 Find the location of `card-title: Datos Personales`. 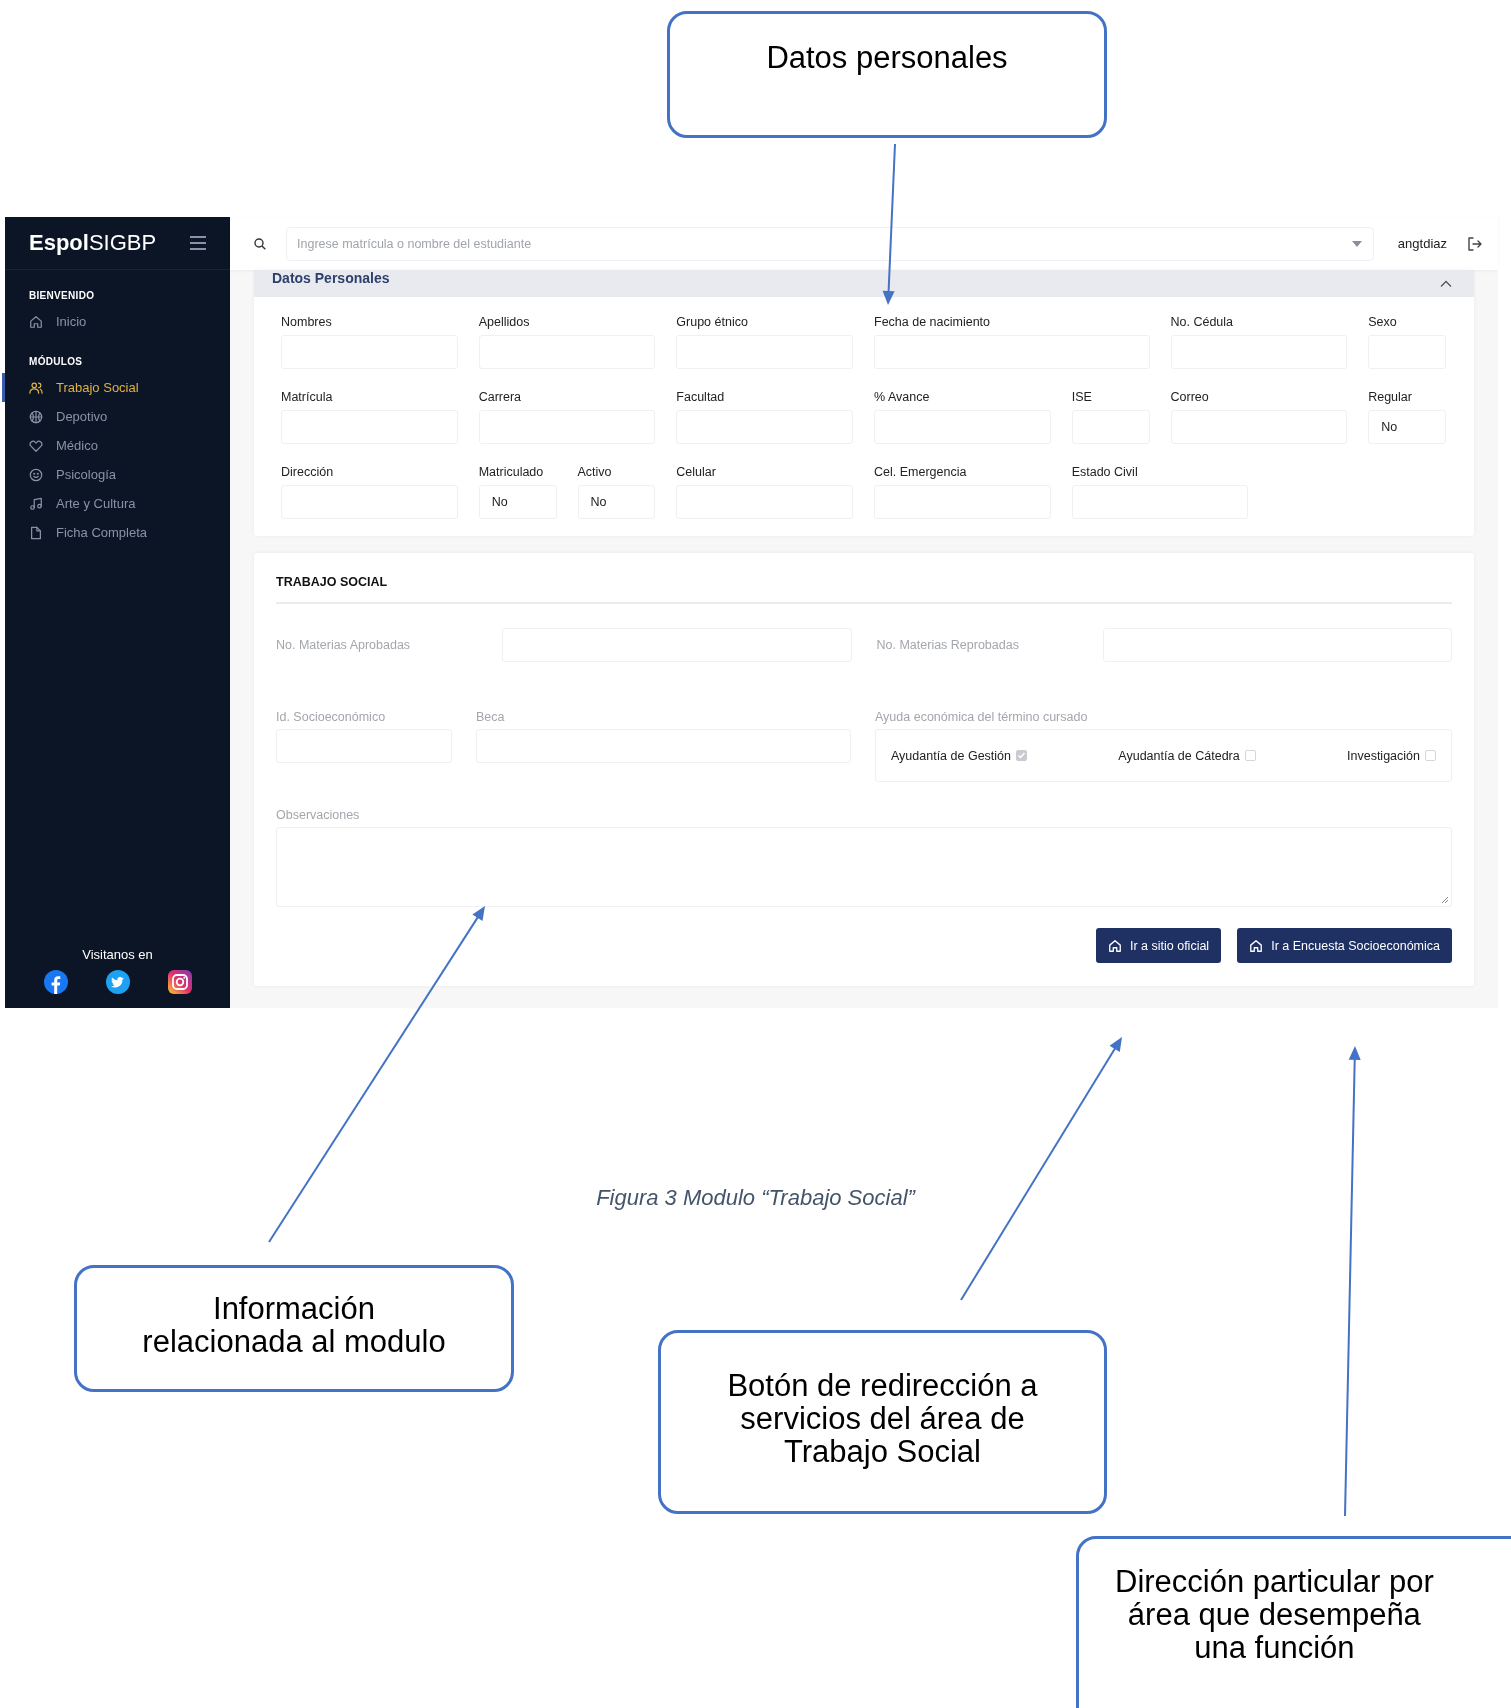

card-title: Datos Personales is located at coordinates (331, 277).